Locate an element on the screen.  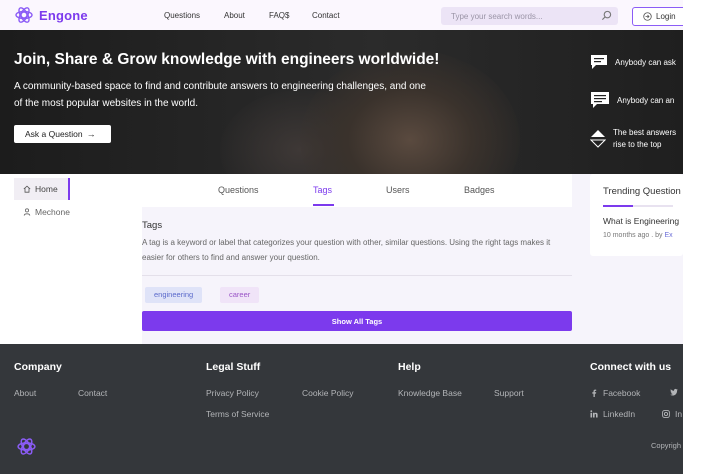
footer-link-contact: Contact is located at coordinates (92, 393).